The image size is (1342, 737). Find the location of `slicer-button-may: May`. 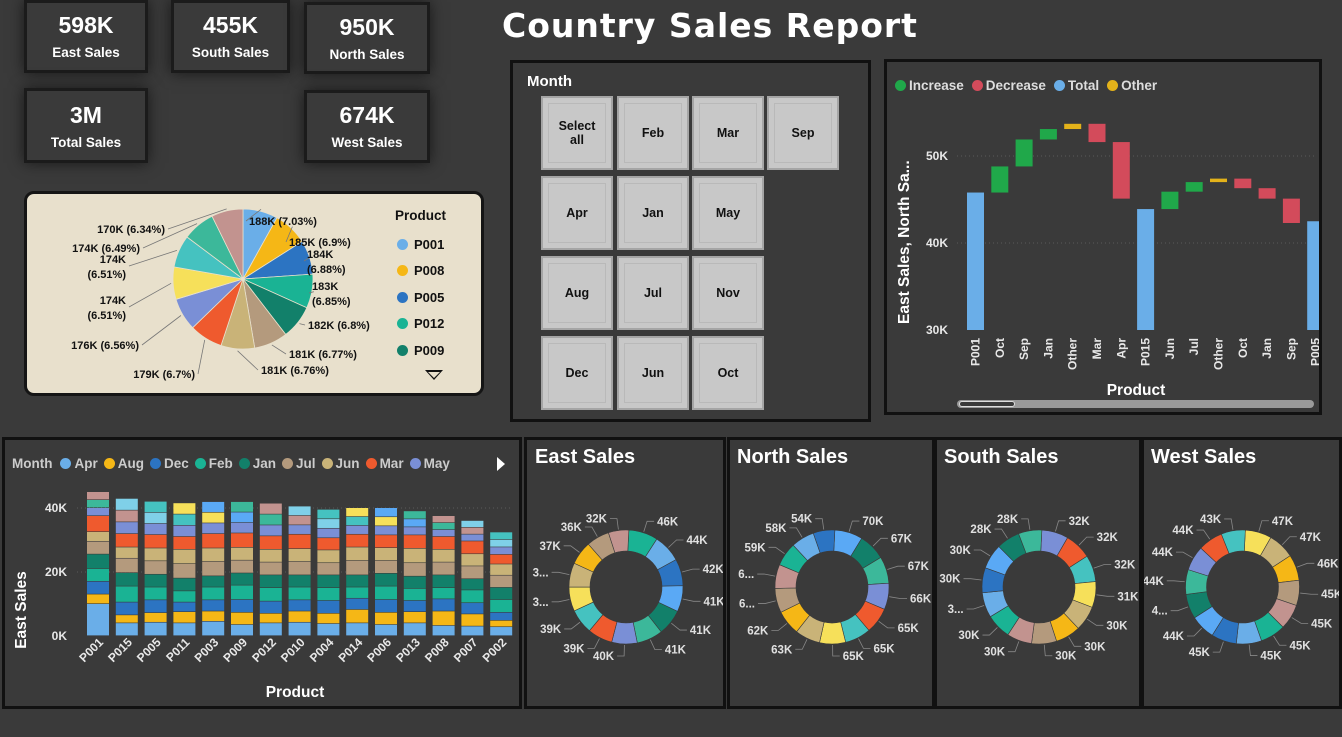

slicer-button-may: May is located at coordinates (728, 213).